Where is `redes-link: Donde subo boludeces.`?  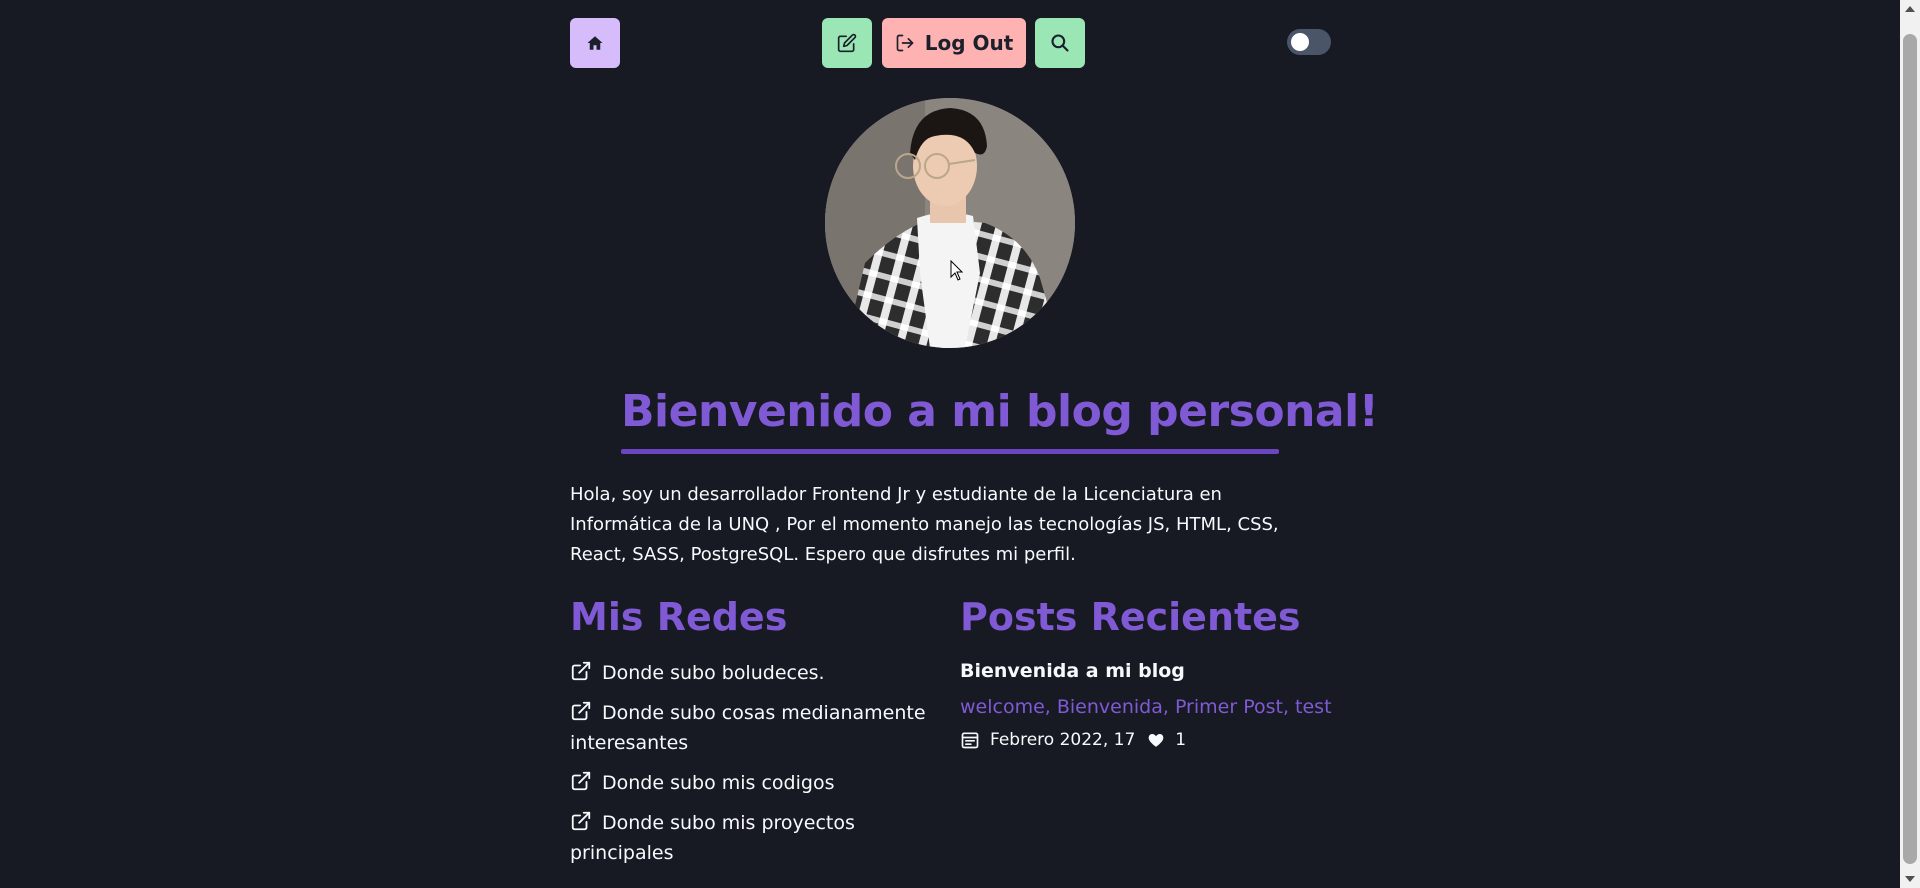 redes-link: Donde subo boludeces. is located at coordinates (750, 673).